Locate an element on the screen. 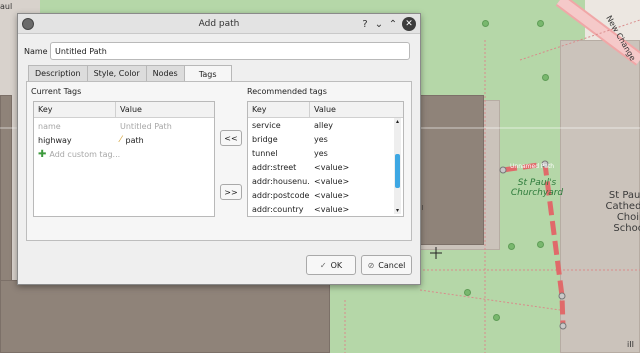 Image resolution: width=640 pixels, height=353 pixels. table-row: addr:housenu... <value> is located at coordinates (325, 181).